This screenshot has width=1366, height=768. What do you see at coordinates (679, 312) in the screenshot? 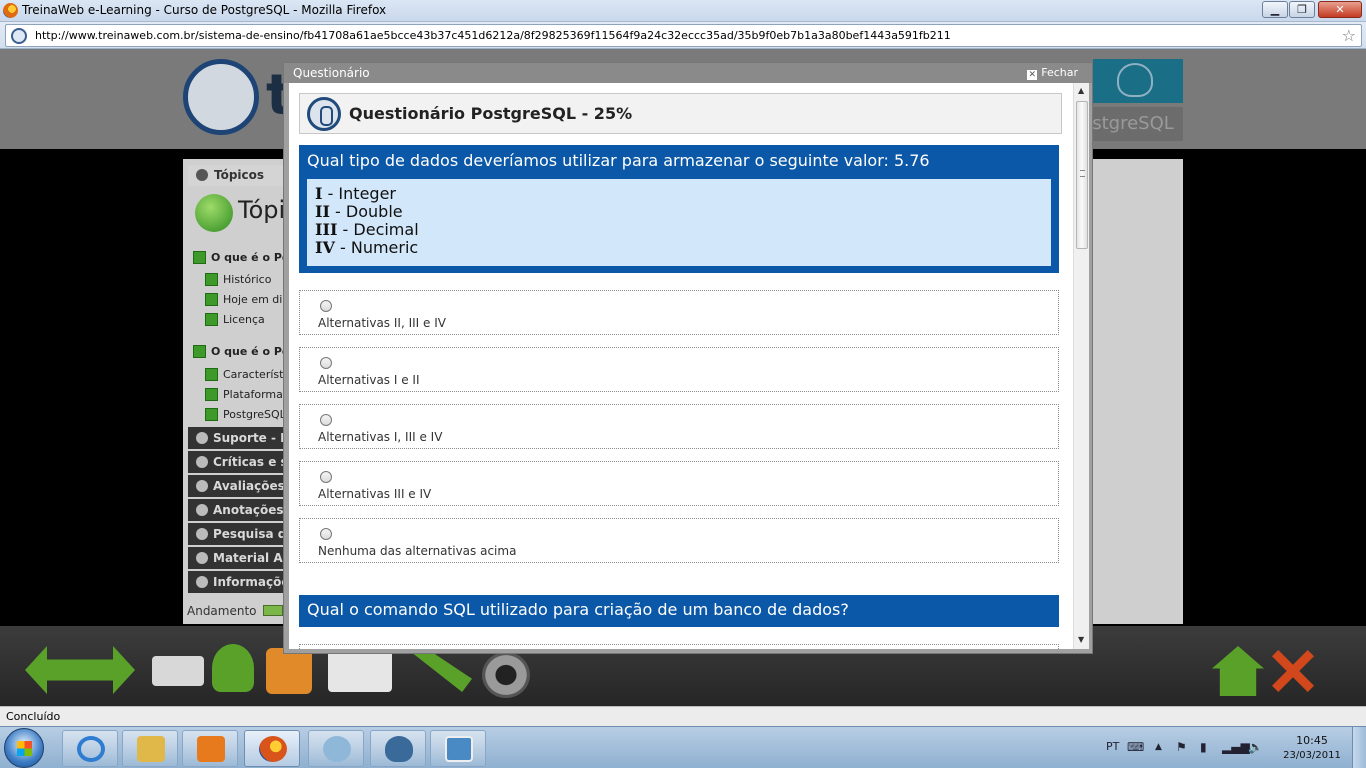
I see `answer-option: Alternativas II, III e IV` at bounding box center [679, 312].